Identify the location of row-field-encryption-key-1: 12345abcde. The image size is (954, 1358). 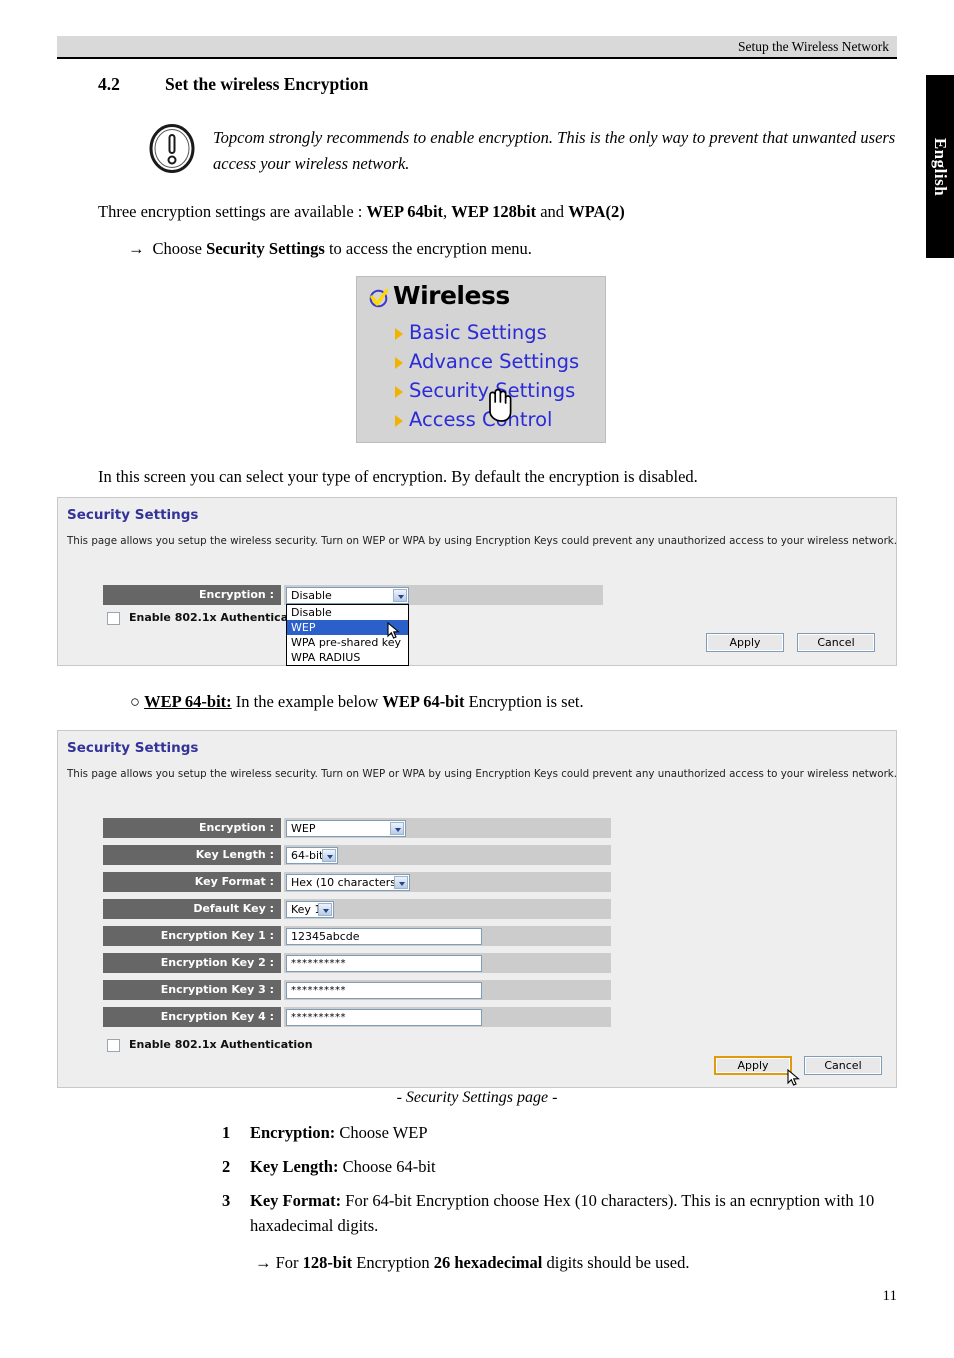
(447, 936).